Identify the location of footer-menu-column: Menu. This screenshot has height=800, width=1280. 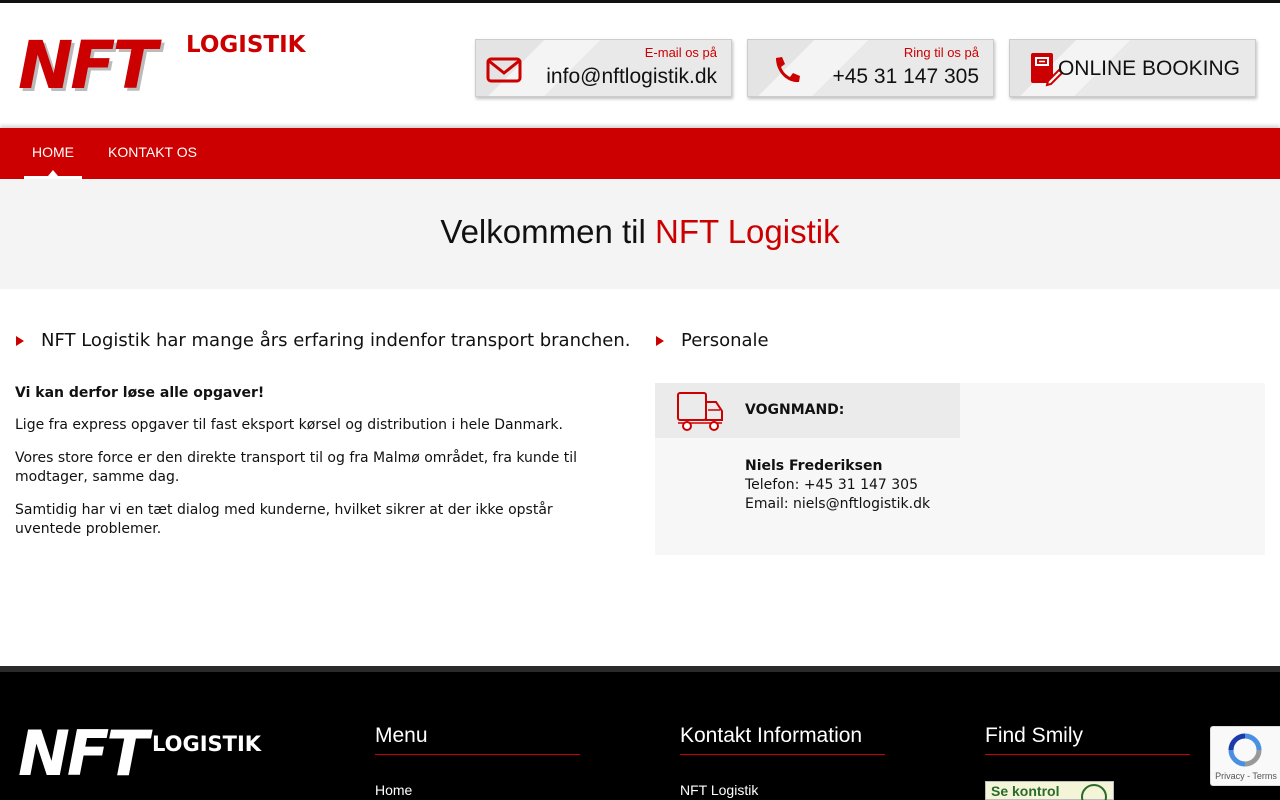
(477, 739).